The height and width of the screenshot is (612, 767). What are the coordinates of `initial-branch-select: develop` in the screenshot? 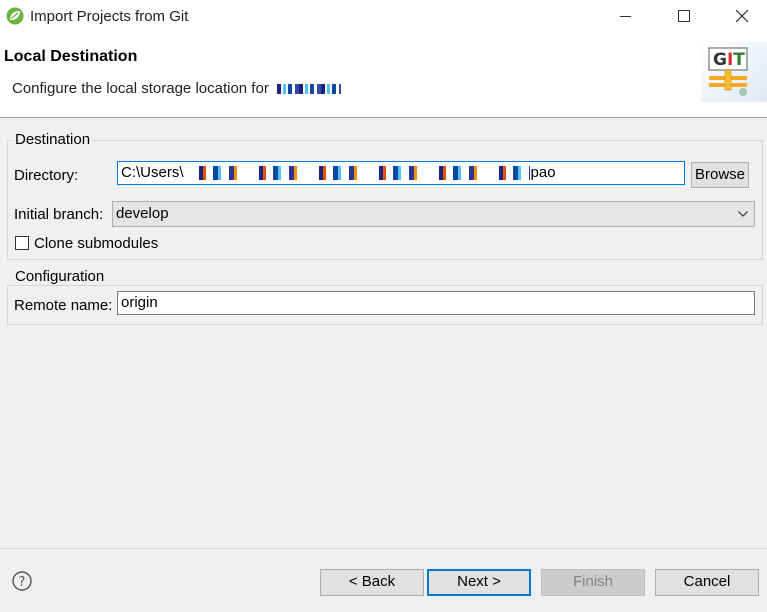 It's located at (433, 214).